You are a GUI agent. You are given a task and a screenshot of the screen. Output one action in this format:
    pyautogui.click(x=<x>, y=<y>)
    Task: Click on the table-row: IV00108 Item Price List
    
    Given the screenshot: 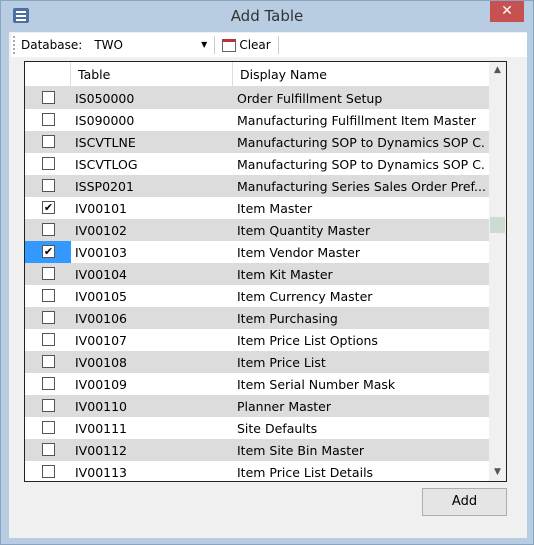 What is the action you would take?
    pyautogui.click(x=257, y=362)
    